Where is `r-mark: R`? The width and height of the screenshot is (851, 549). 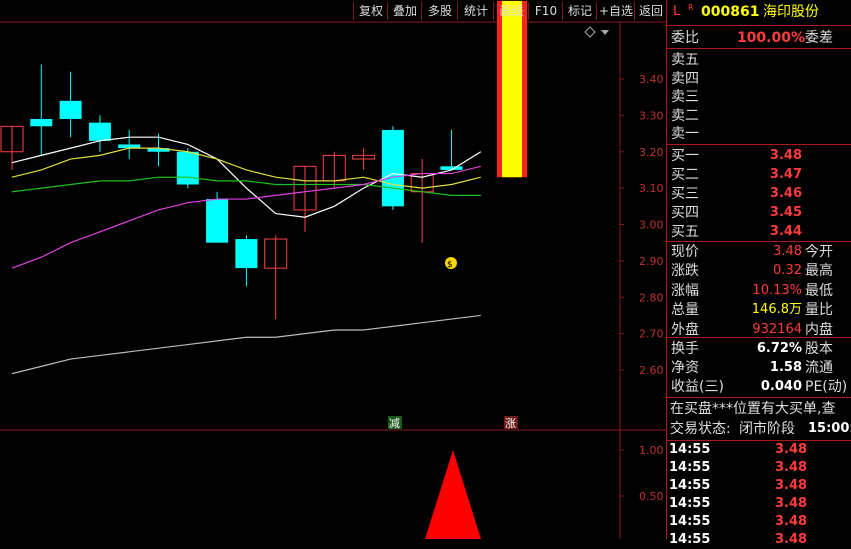 r-mark: R is located at coordinates (691, 7).